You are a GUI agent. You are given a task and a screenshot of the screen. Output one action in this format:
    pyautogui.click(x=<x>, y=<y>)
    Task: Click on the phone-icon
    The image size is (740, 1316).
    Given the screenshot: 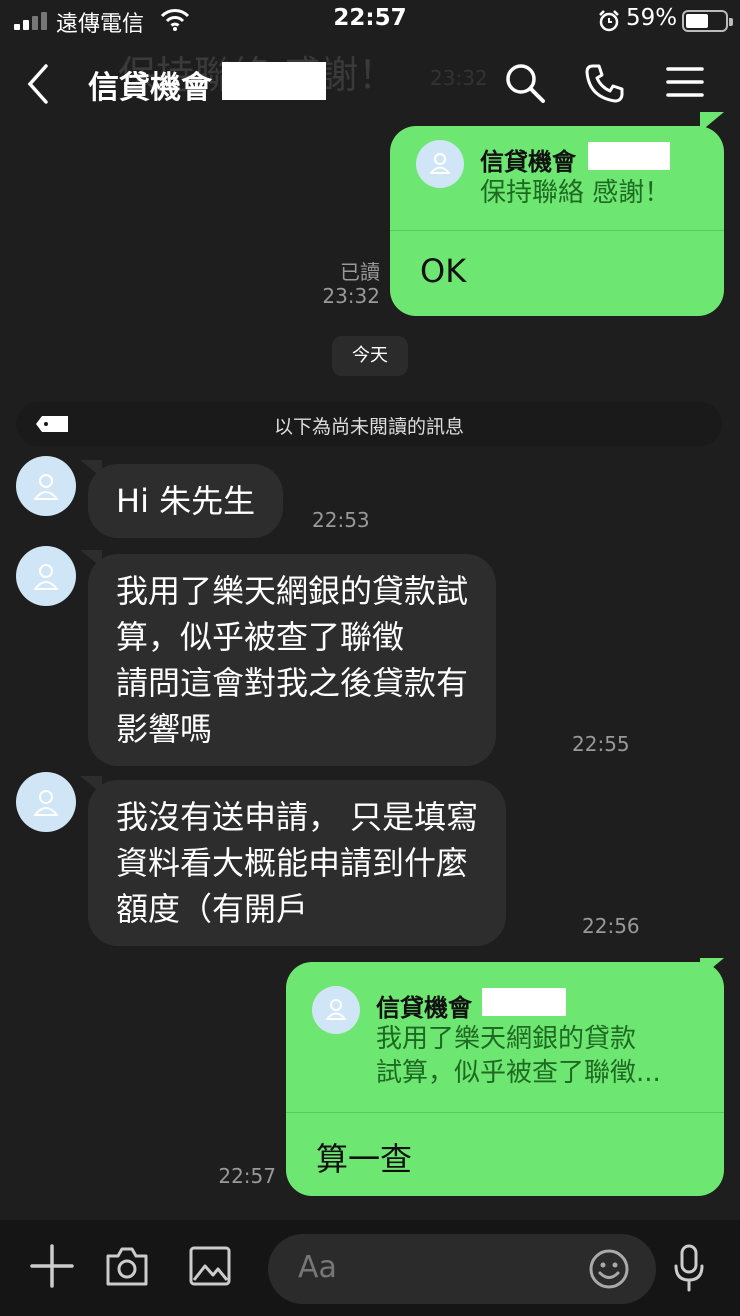 What is the action you would take?
    pyautogui.click(x=605, y=83)
    